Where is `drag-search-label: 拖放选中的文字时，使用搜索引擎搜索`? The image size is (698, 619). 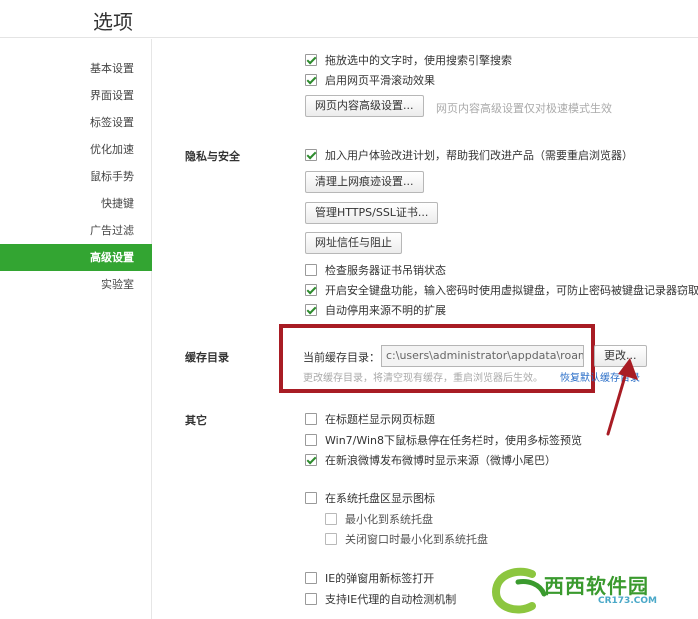 drag-search-label: 拖放选中的文字时，使用搜索引擎搜索 is located at coordinates (418, 60).